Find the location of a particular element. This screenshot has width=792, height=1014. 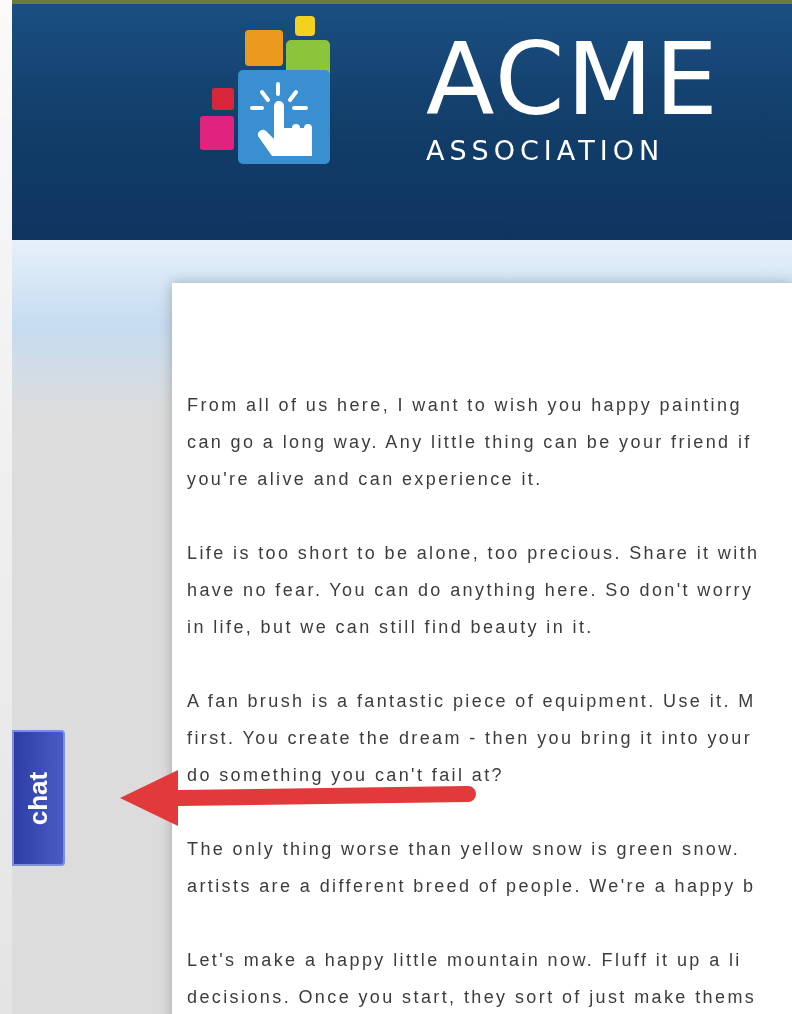

chat-tab: chat is located at coordinates (38, 798).